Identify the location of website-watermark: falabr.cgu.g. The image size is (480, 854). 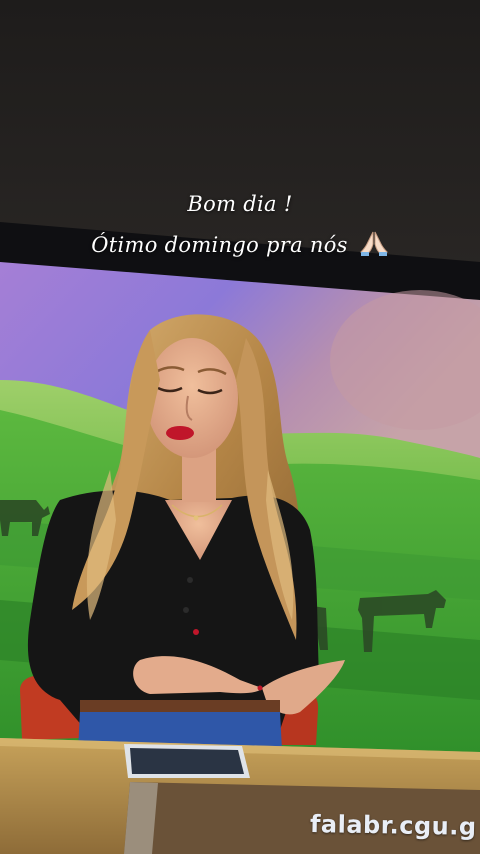
(393, 825).